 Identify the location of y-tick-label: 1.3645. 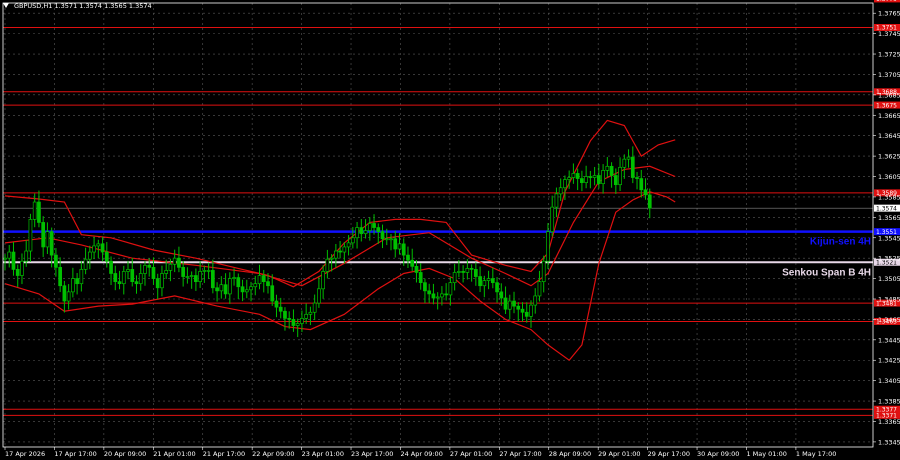
(889, 136).